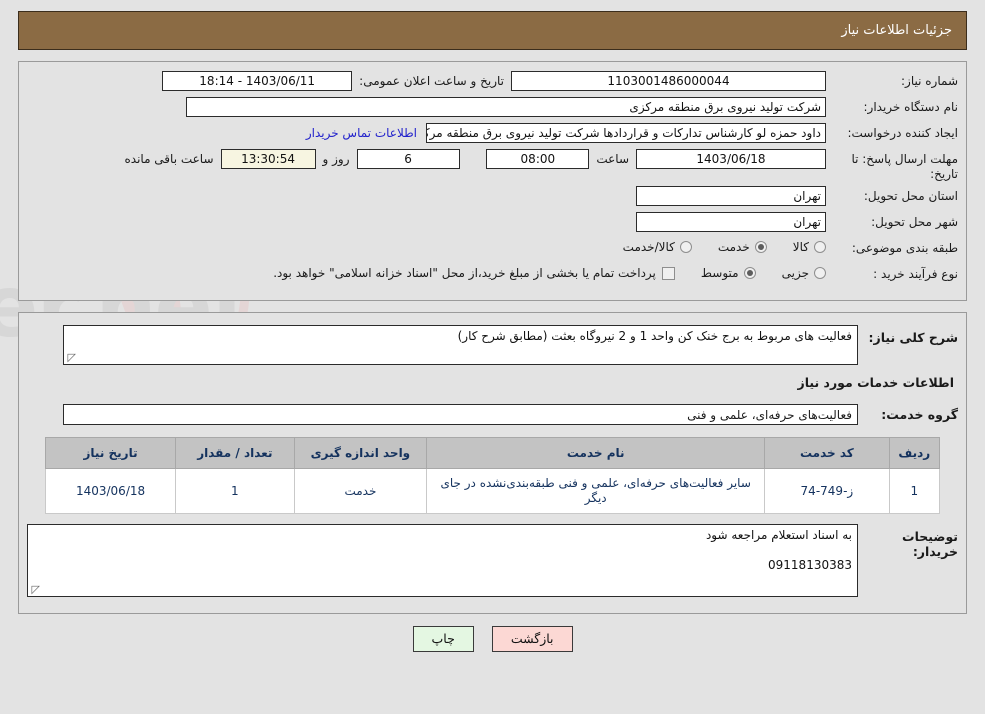 Image resolution: width=985 pixels, height=714 pixels. What do you see at coordinates (800, 247) in the screenshot?
I see `radio-label-category-goods: کالا` at bounding box center [800, 247].